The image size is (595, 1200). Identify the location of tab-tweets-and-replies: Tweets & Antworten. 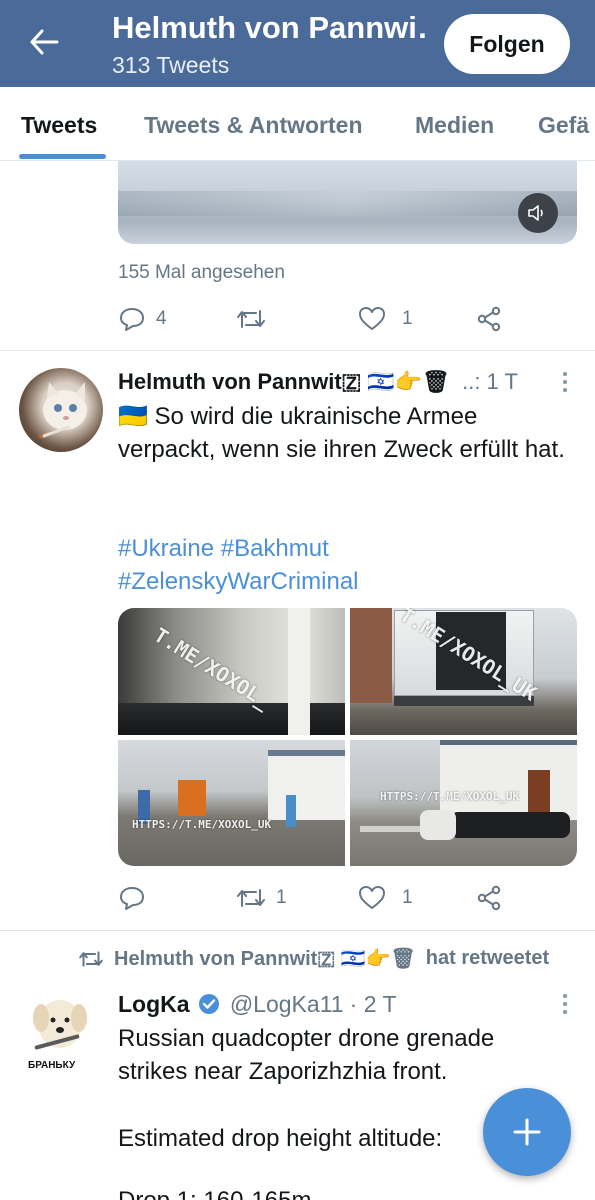
(253, 125).